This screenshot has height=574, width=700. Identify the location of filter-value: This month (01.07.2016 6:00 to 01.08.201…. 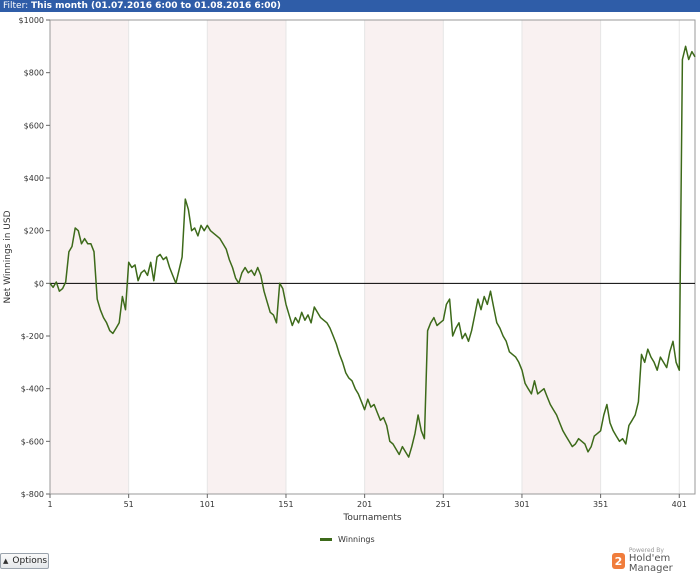
(156, 6).